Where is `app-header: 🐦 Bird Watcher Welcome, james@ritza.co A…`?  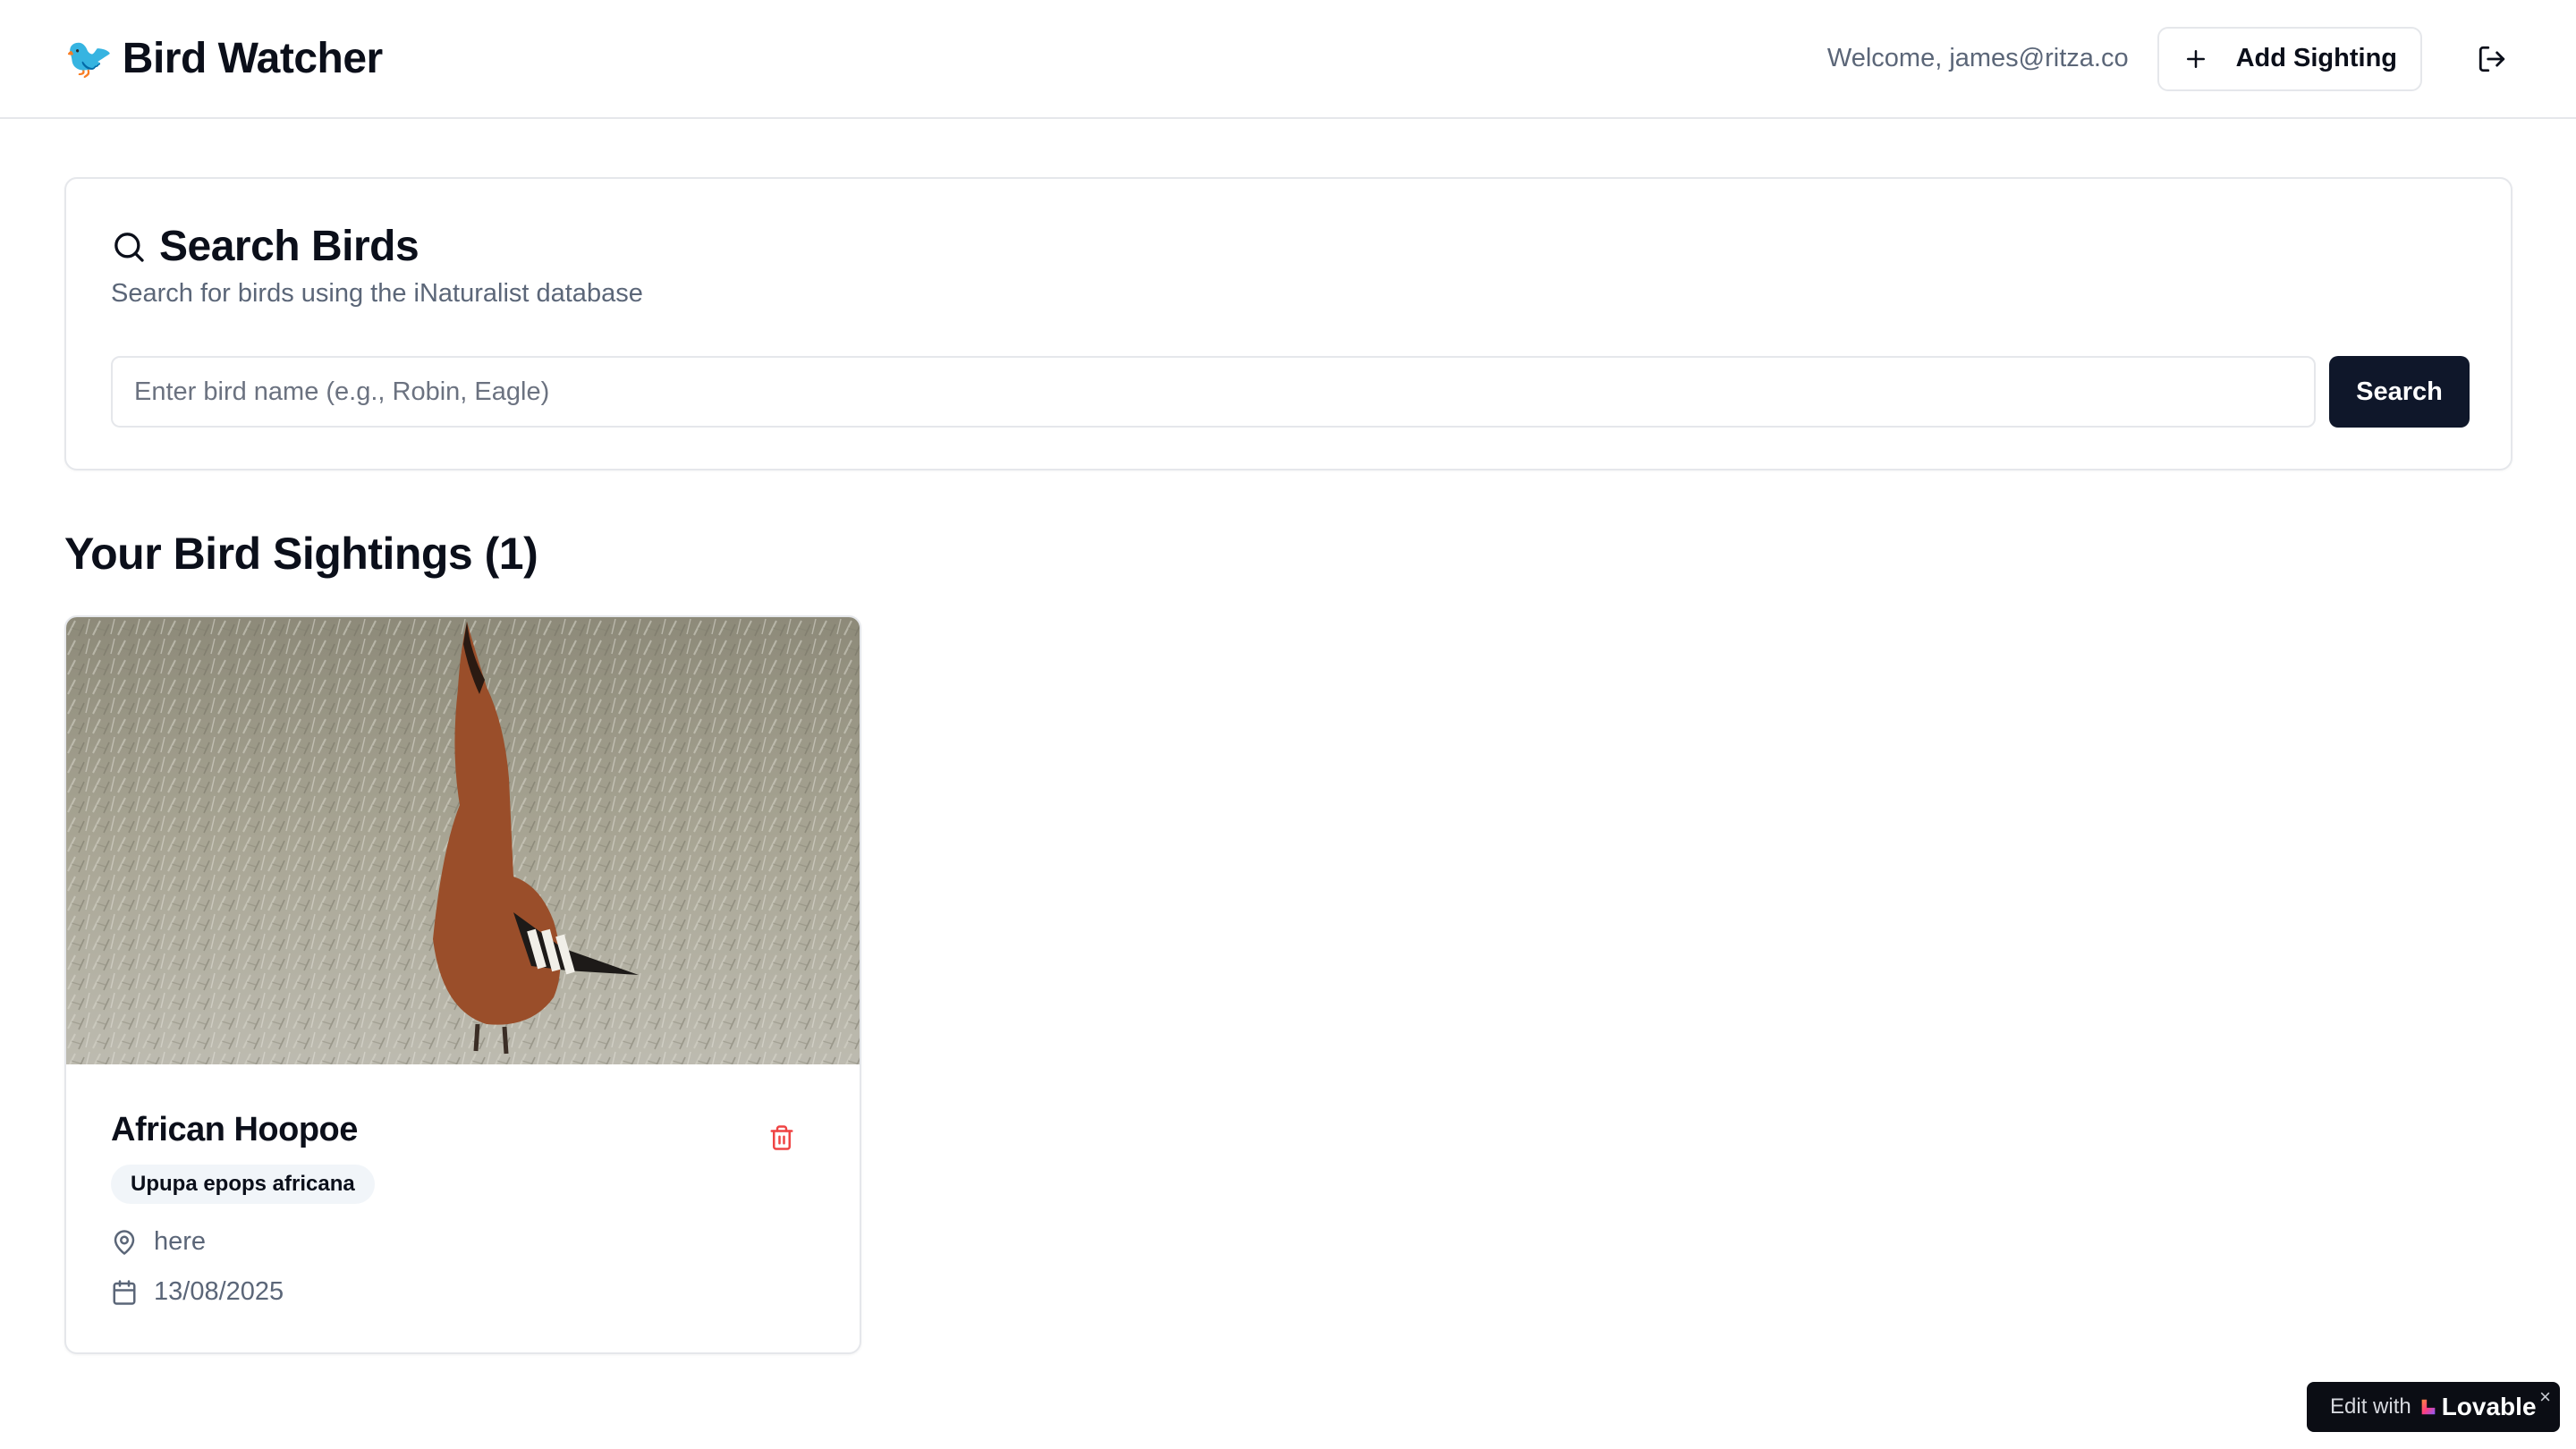
app-header: 🐦 Bird Watcher Welcome, james@ritza.co A… is located at coordinates (1288, 59).